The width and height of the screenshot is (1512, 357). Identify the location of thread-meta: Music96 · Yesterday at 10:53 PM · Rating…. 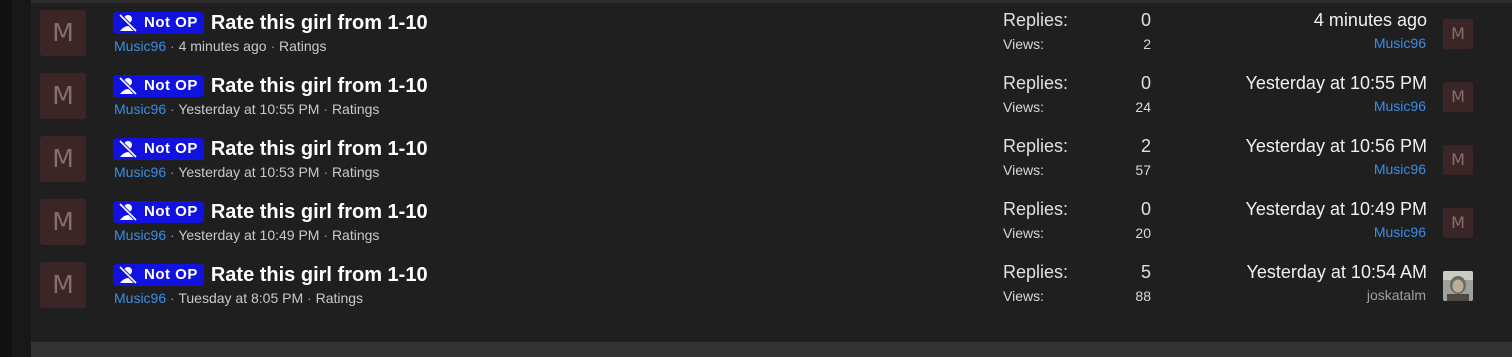
(246, 172).